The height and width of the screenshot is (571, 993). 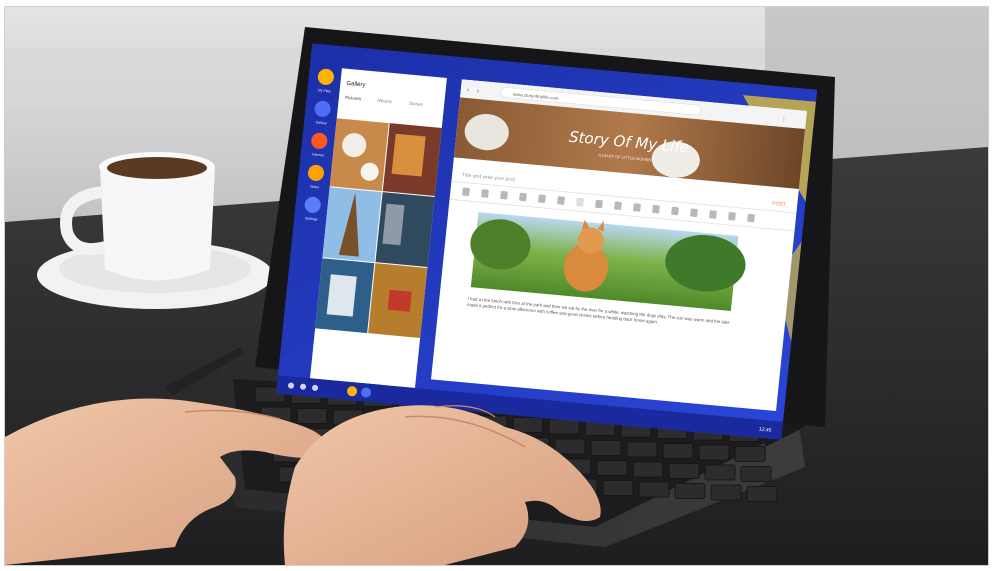 I want to click on more-icon: ⋮, so click(x=783, y=120).